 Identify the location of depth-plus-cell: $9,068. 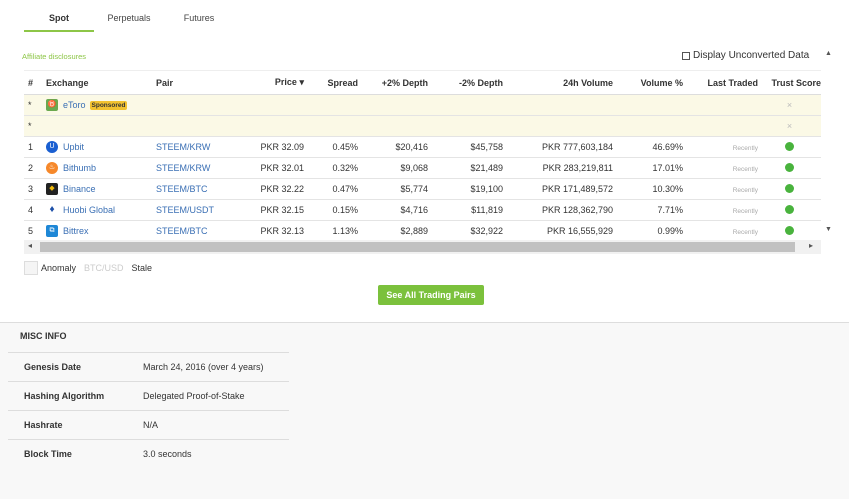
(393, 168).